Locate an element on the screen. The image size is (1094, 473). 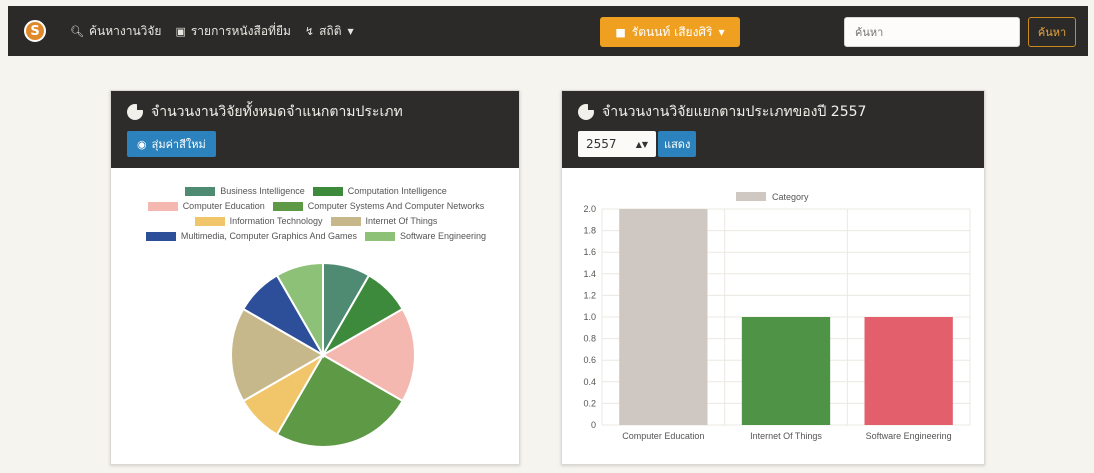
x-tick-label: Internet Of Things is located at coordinates (786, 436).